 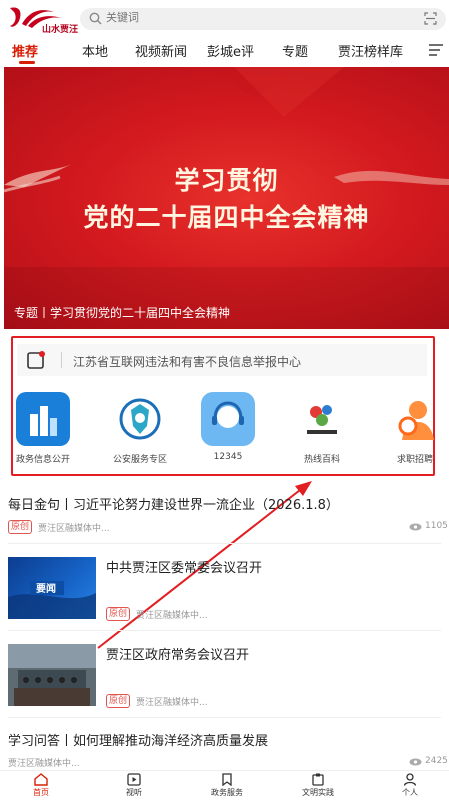 I want to click on channel-tabs: 推荐 本地 视频新闻 彭城e评 专题 贾汪榜样库, so click(x=224, y=51).